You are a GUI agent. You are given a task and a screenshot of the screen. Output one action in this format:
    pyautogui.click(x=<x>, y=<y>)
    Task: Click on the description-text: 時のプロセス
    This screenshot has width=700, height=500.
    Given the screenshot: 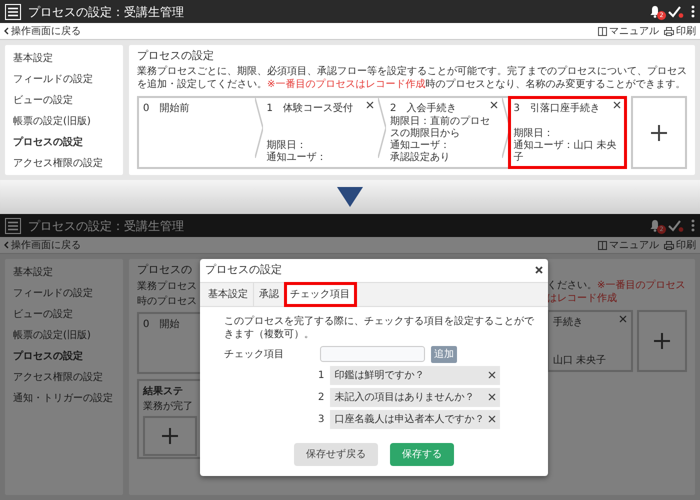 What is the action you would take?
    pyautogui.click(x=167, y=302)
    